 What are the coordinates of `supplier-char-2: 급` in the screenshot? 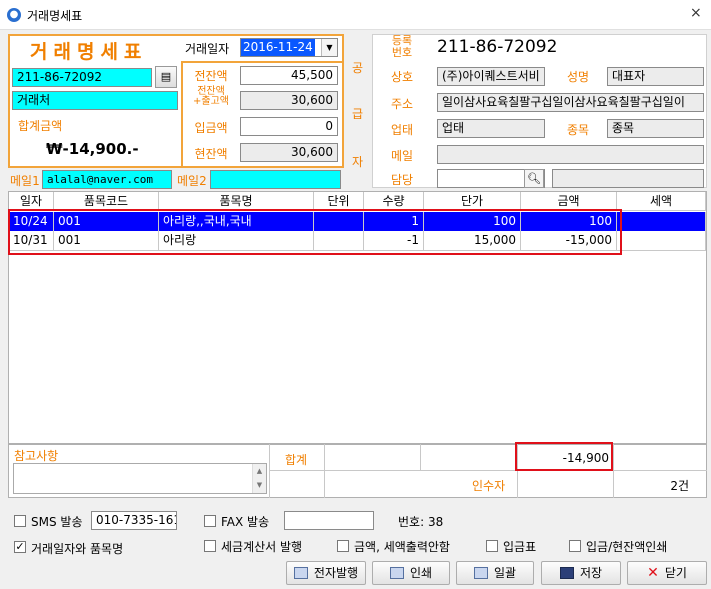 It's located at (358, 114).